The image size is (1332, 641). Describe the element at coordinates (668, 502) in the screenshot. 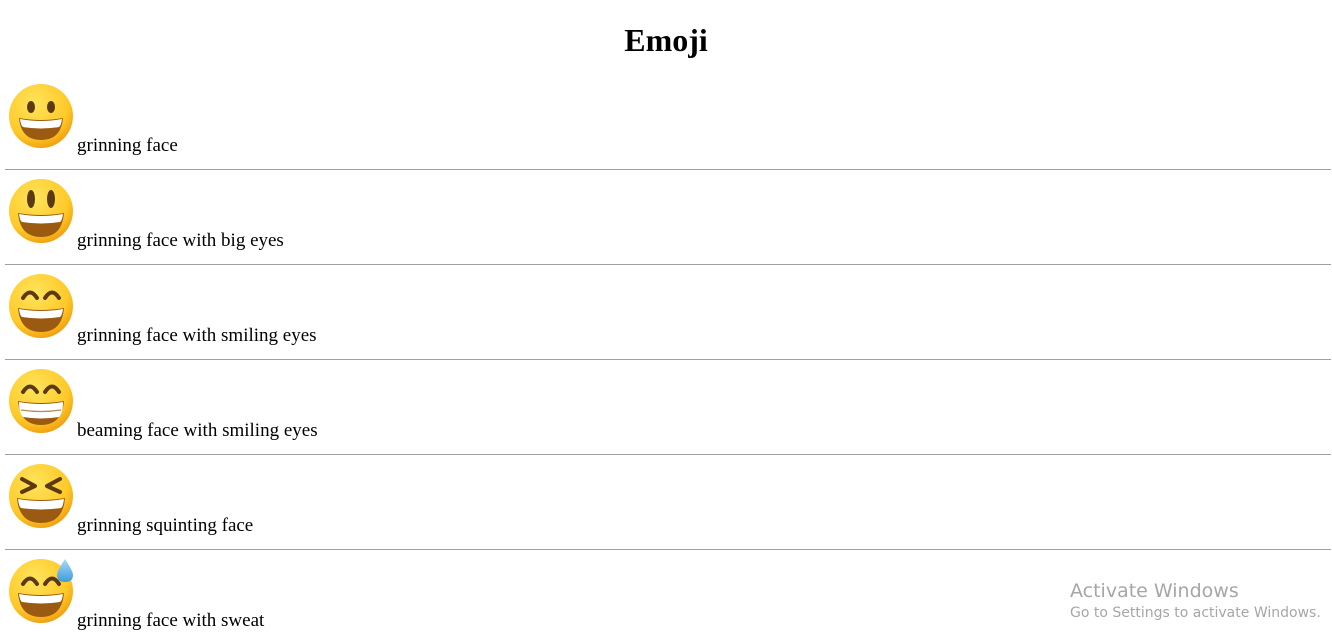

I see `list-item: grinning squinting face` at that location.